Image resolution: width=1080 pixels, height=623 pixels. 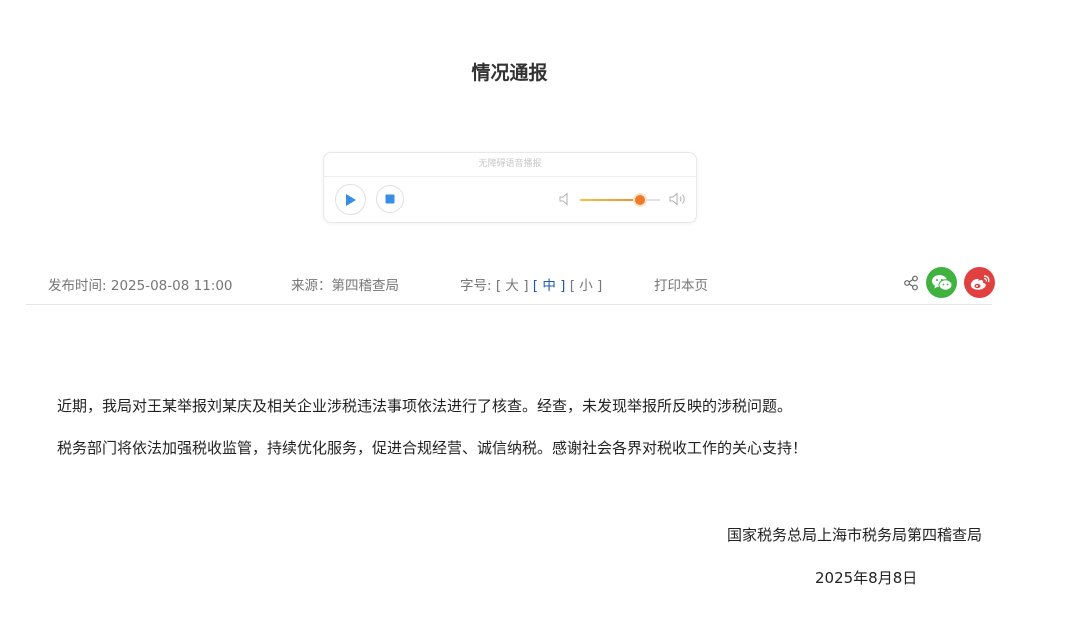 What do you see at coordinates (510, 187) in the screenshot?
I see `audio-player: 无障碍语音播报` at bounding box center [510, 187].